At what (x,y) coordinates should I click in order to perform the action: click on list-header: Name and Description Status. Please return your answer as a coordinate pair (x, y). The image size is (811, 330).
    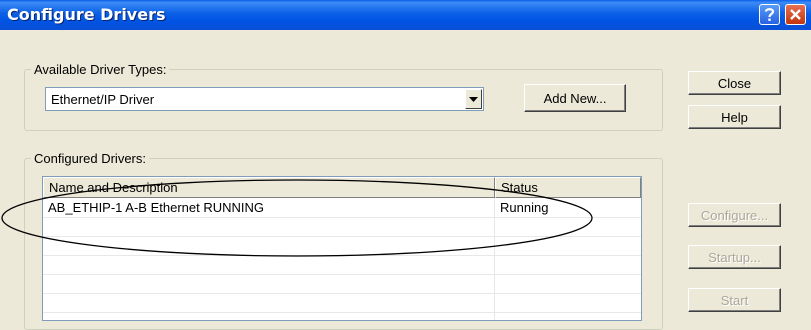
    Looking at the image, I should click on (342, 187).